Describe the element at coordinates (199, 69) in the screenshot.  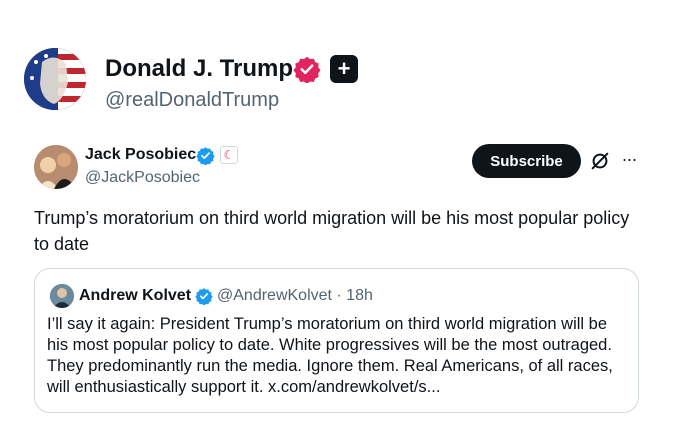
I see `profile-name: Donald J. Trump` at that location.